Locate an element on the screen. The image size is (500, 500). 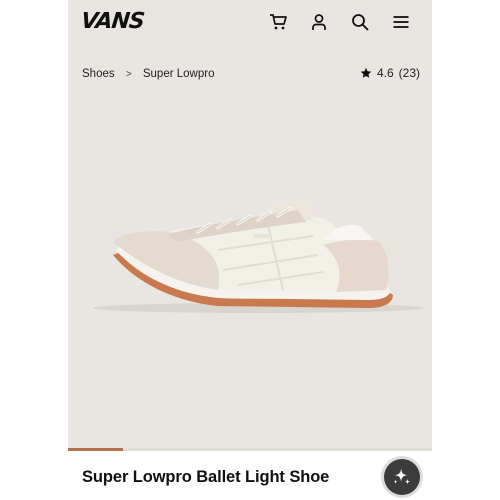
breadcrumb-link-shoes: Shoes is located at coordinates (98, 74).